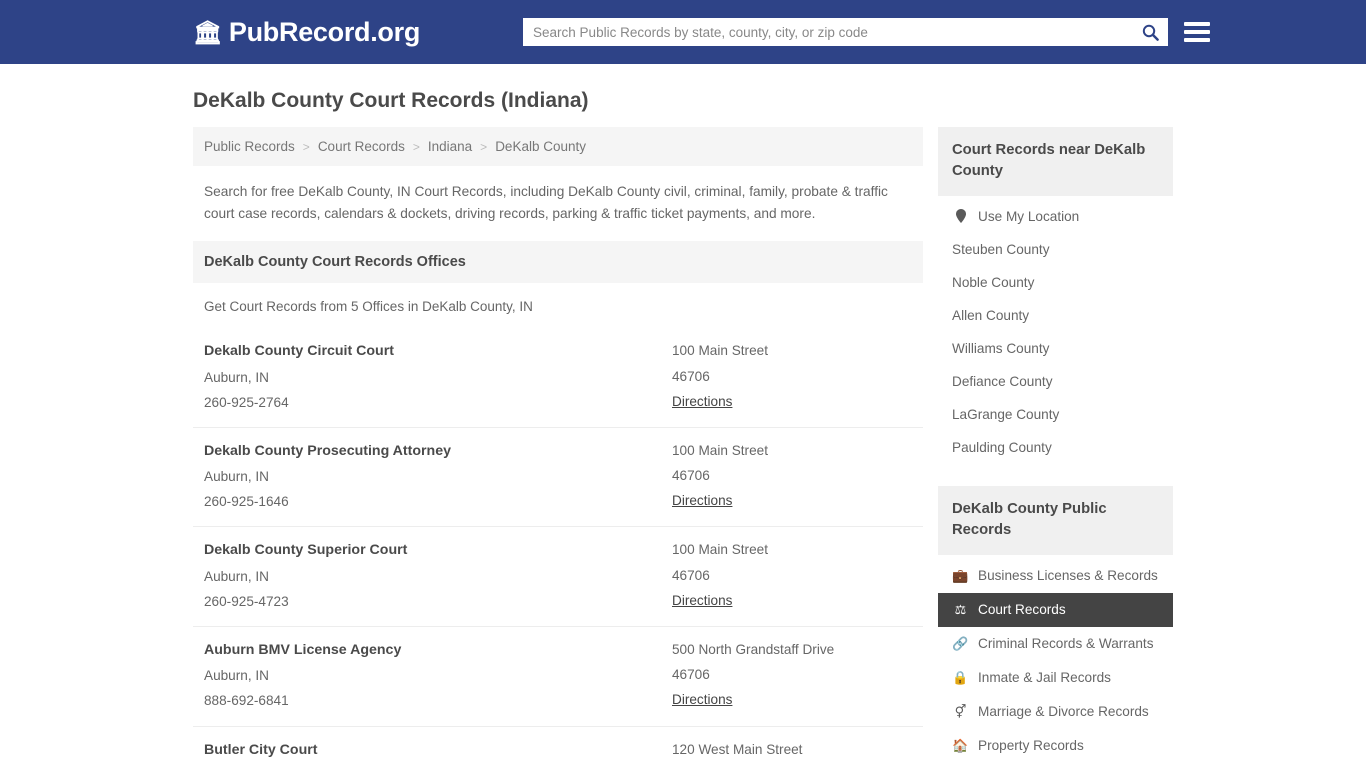 The width and height of the screenshot is (1366, 768). Describe the element at coordinates (960, 677) in the screenshot. I see `lock-icon: 🔒` at that location.